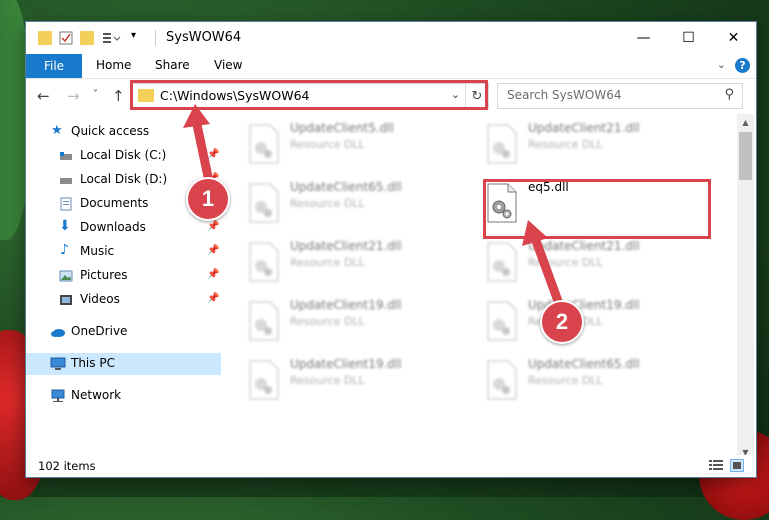  I want to click on step-1-badge: 1, so click(208, 199).